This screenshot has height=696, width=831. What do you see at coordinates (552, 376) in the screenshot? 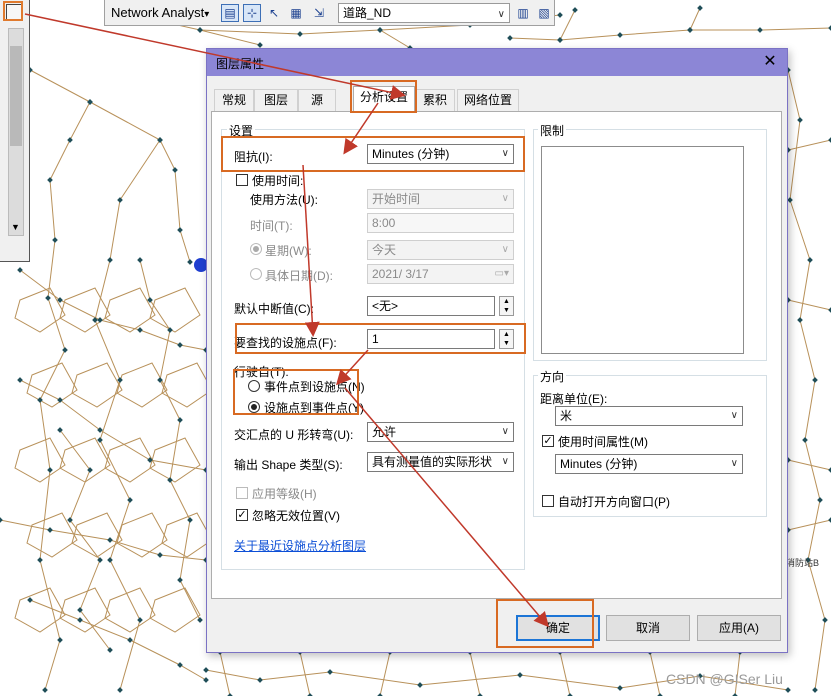
I see `directions-group-label: 方向` at bounding box center [552, 376].